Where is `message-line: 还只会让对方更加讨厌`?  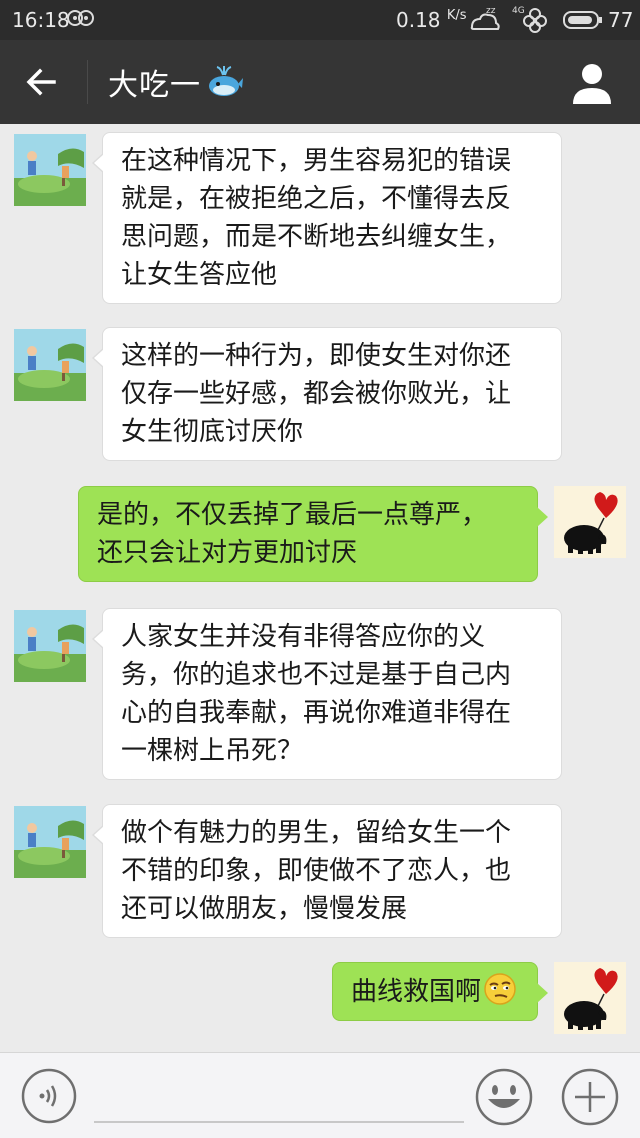 message-line: 还只会让对方更加讨厌 is located at coordinates (227, 553).